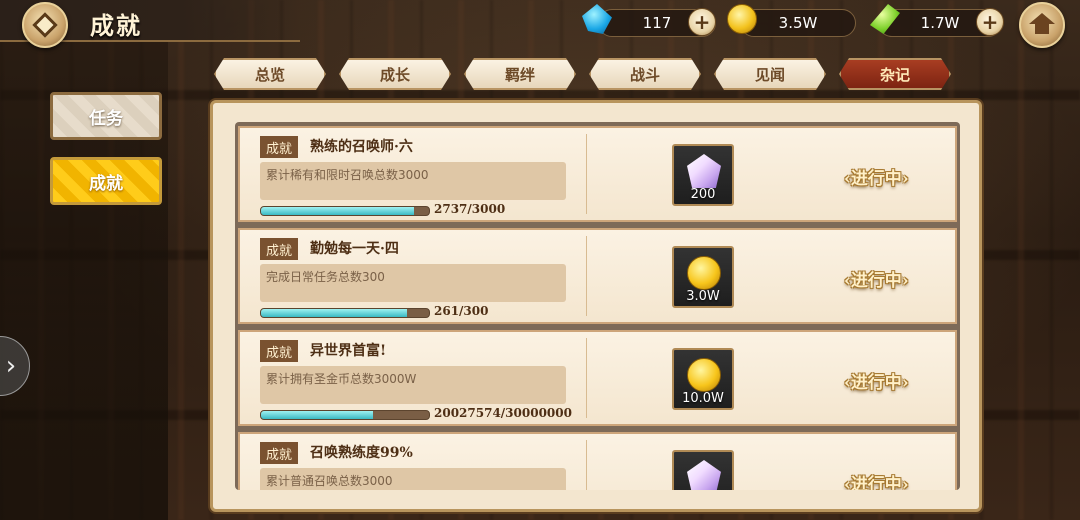 The width and height of the screenshot is (1080, 520). Describe the element at coordinates (116, 25) in the screenshot. I see `page-title: 成就` at that location.